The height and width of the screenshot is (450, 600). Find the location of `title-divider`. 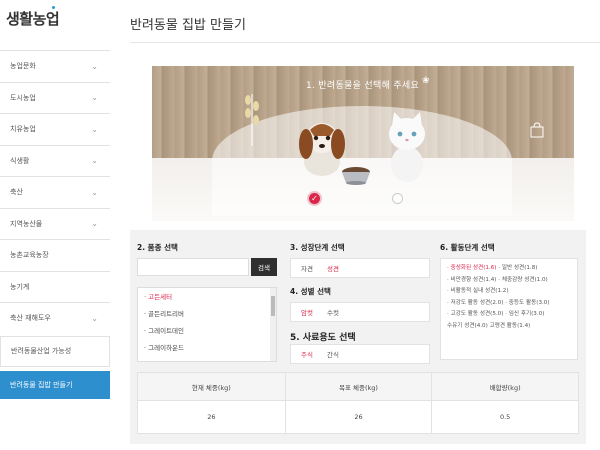

title-divider is located at coordinates (365, 42).